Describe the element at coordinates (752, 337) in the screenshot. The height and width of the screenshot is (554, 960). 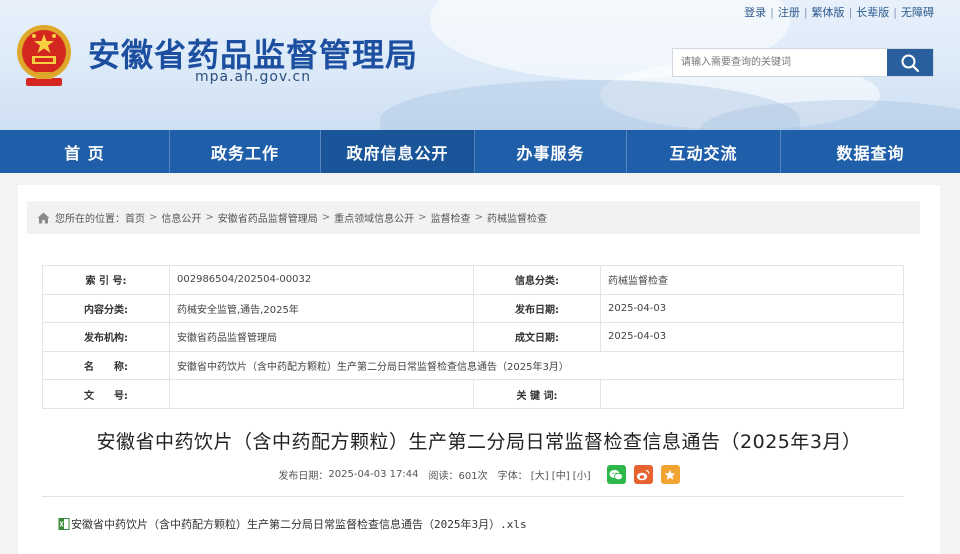
I see `created-date-value: 2025-04-03` at that location.